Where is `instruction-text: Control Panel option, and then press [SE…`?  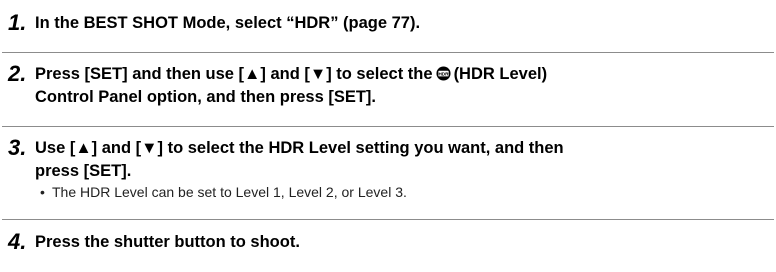
instruction-text: Control Panel option, and then press [SE… is located at coordinates (206, 97).